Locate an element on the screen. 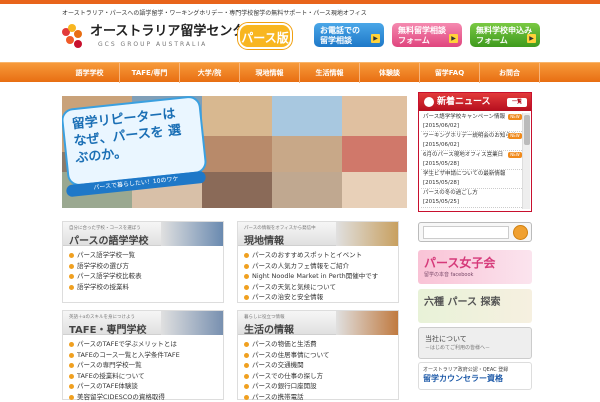 The height and width of the screenshot is (402, 600). about-us-banner: 当社について －はじめてご利用の皆様へ－ is located at coordinates (475, 343).